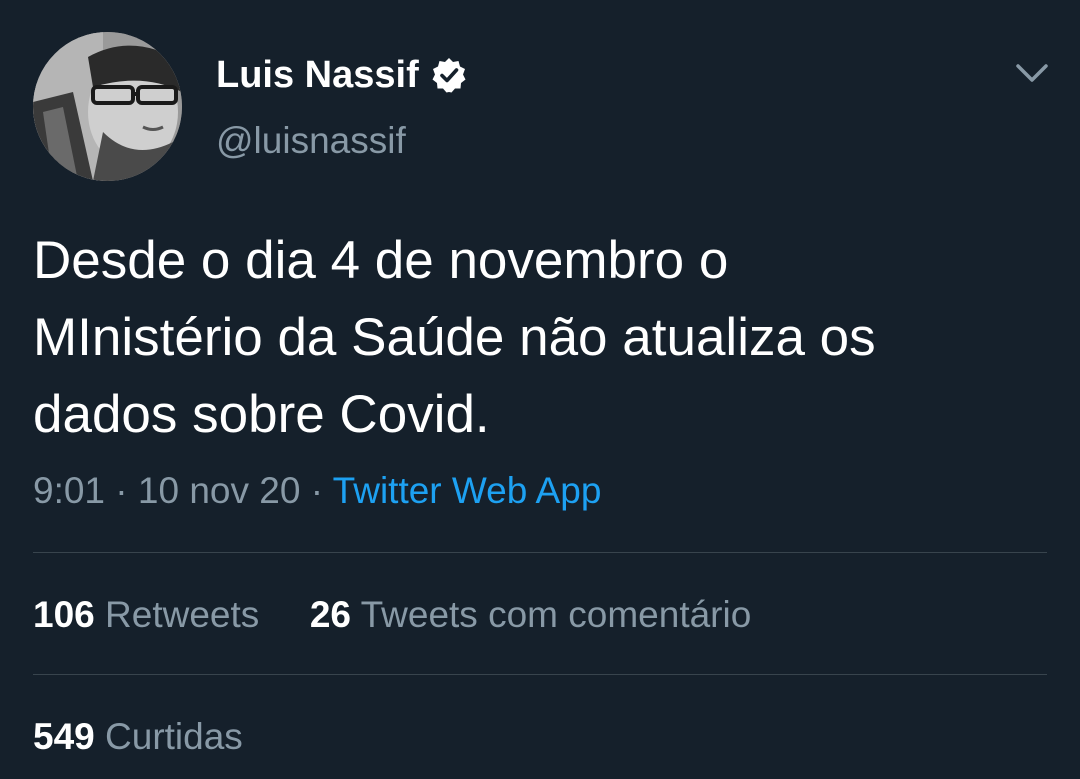  Describe the element at coordinates (174, 736) in the screenshot. I see `likes-label: Curtidas` at that location.